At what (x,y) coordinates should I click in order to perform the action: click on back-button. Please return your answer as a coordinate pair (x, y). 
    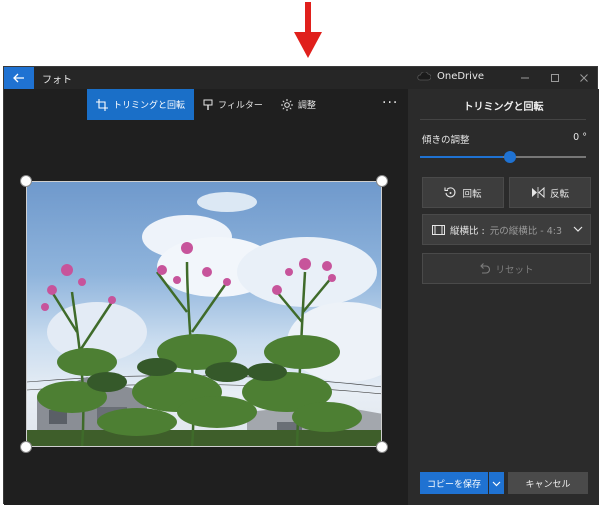
    Looking at the image, I should click on (19, 78).